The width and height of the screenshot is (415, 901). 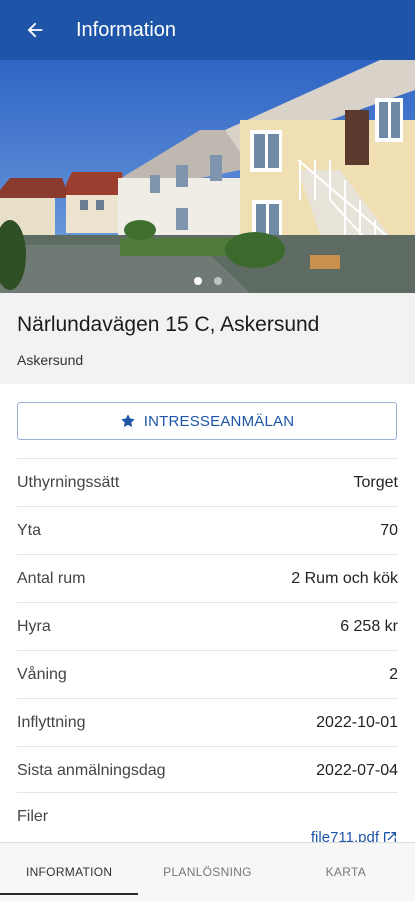 I want to click on files-label: Filer, so click(x=33, y=816).